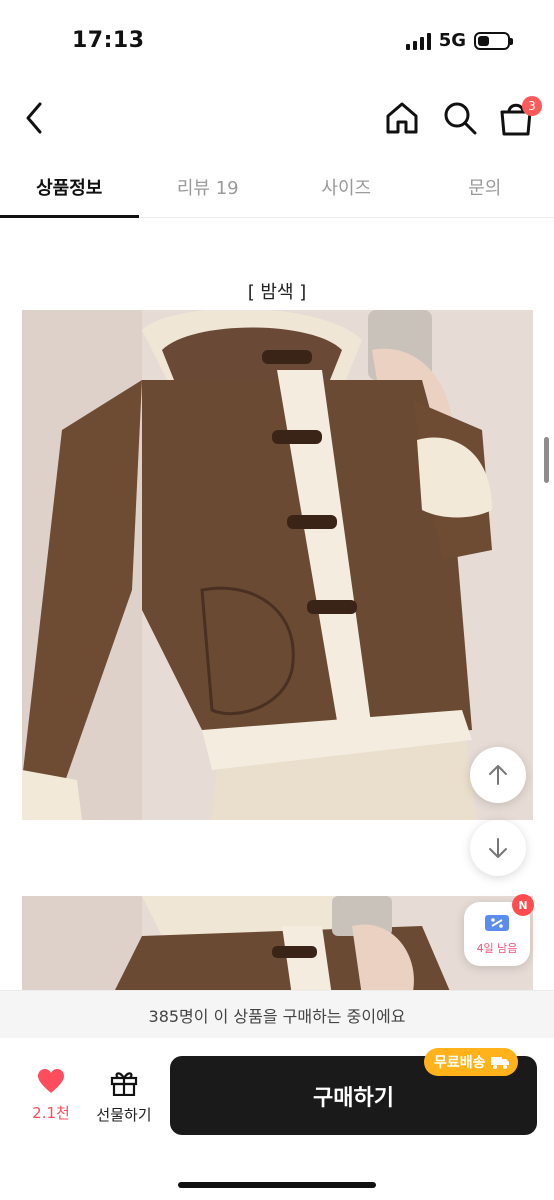  I want to click on arrow-down-icon, so click(498, 848).